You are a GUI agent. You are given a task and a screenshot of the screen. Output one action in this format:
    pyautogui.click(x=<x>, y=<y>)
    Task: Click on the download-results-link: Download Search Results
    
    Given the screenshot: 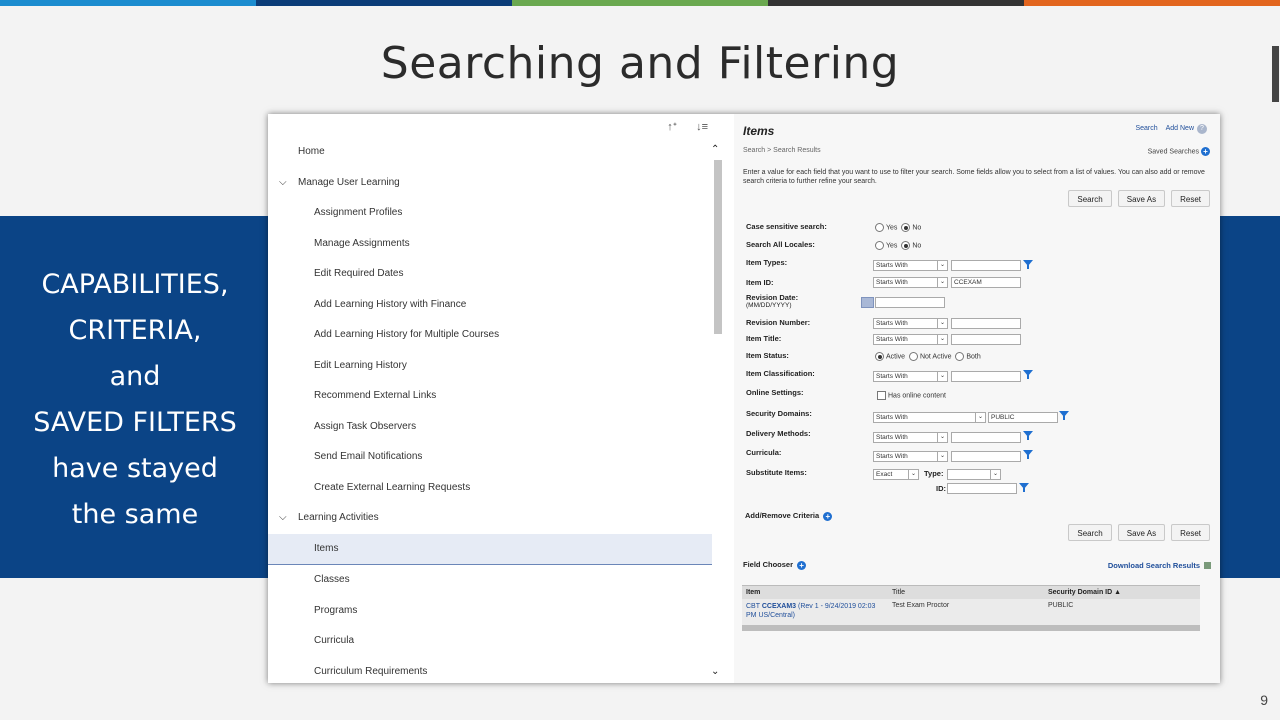 What is the action you would take?
    pyautogui.click(x=1154, y=565)
    